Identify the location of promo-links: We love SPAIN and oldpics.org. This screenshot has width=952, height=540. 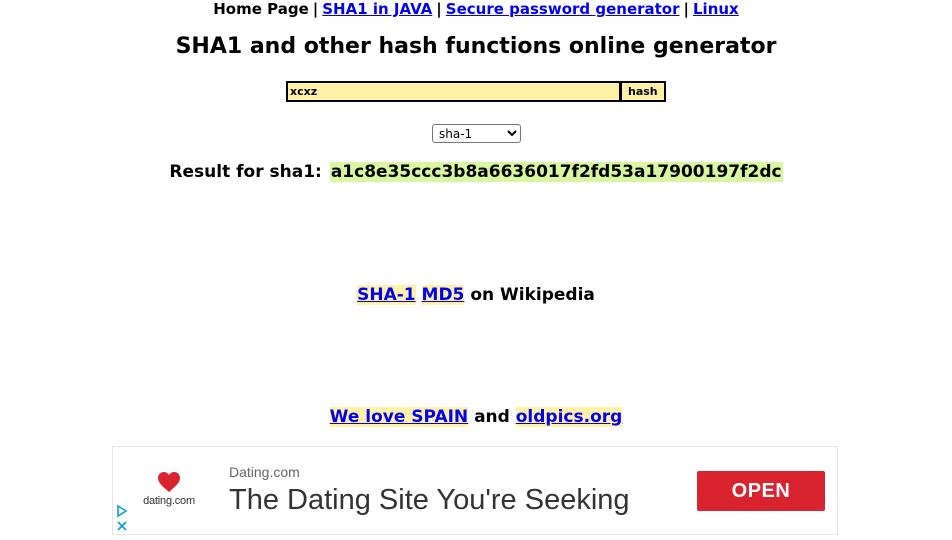
(476, 417).